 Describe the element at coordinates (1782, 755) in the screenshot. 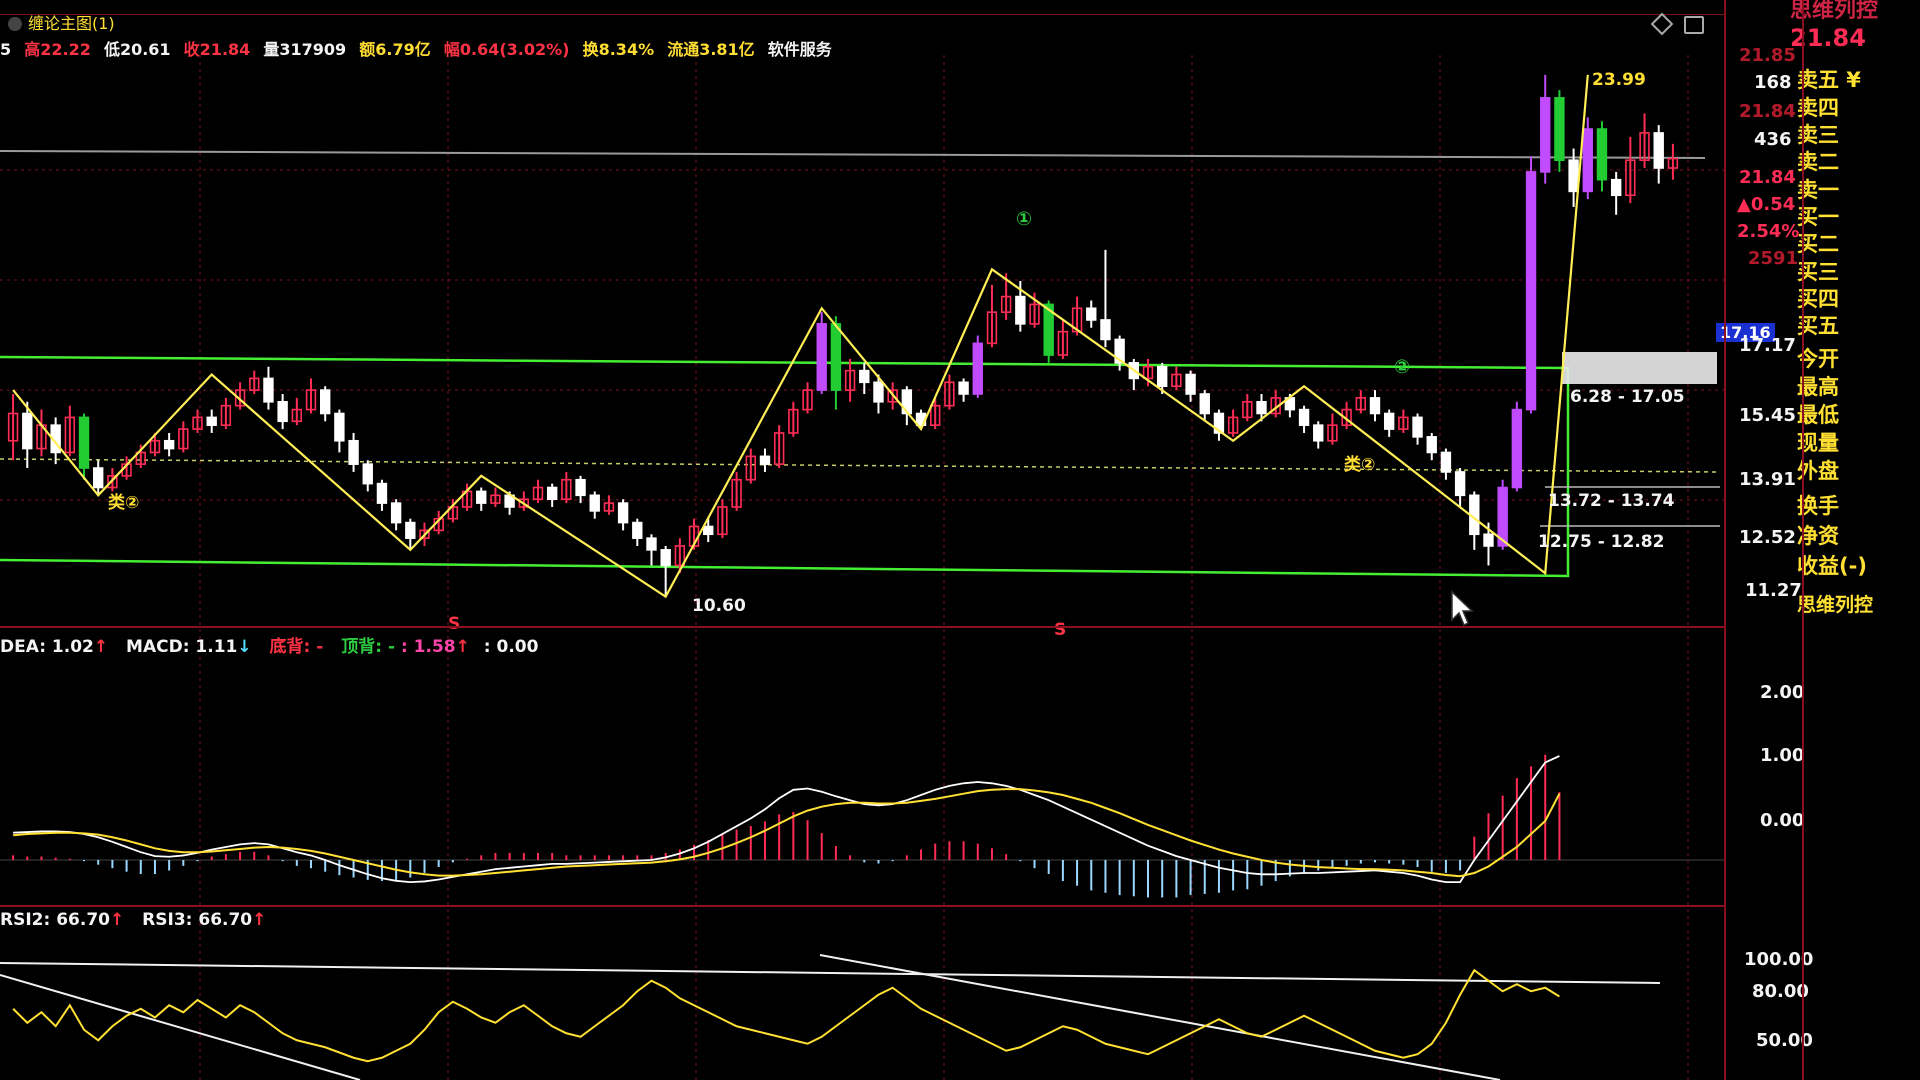

I see `macd-axis-tick-1: 1.00` at that location.